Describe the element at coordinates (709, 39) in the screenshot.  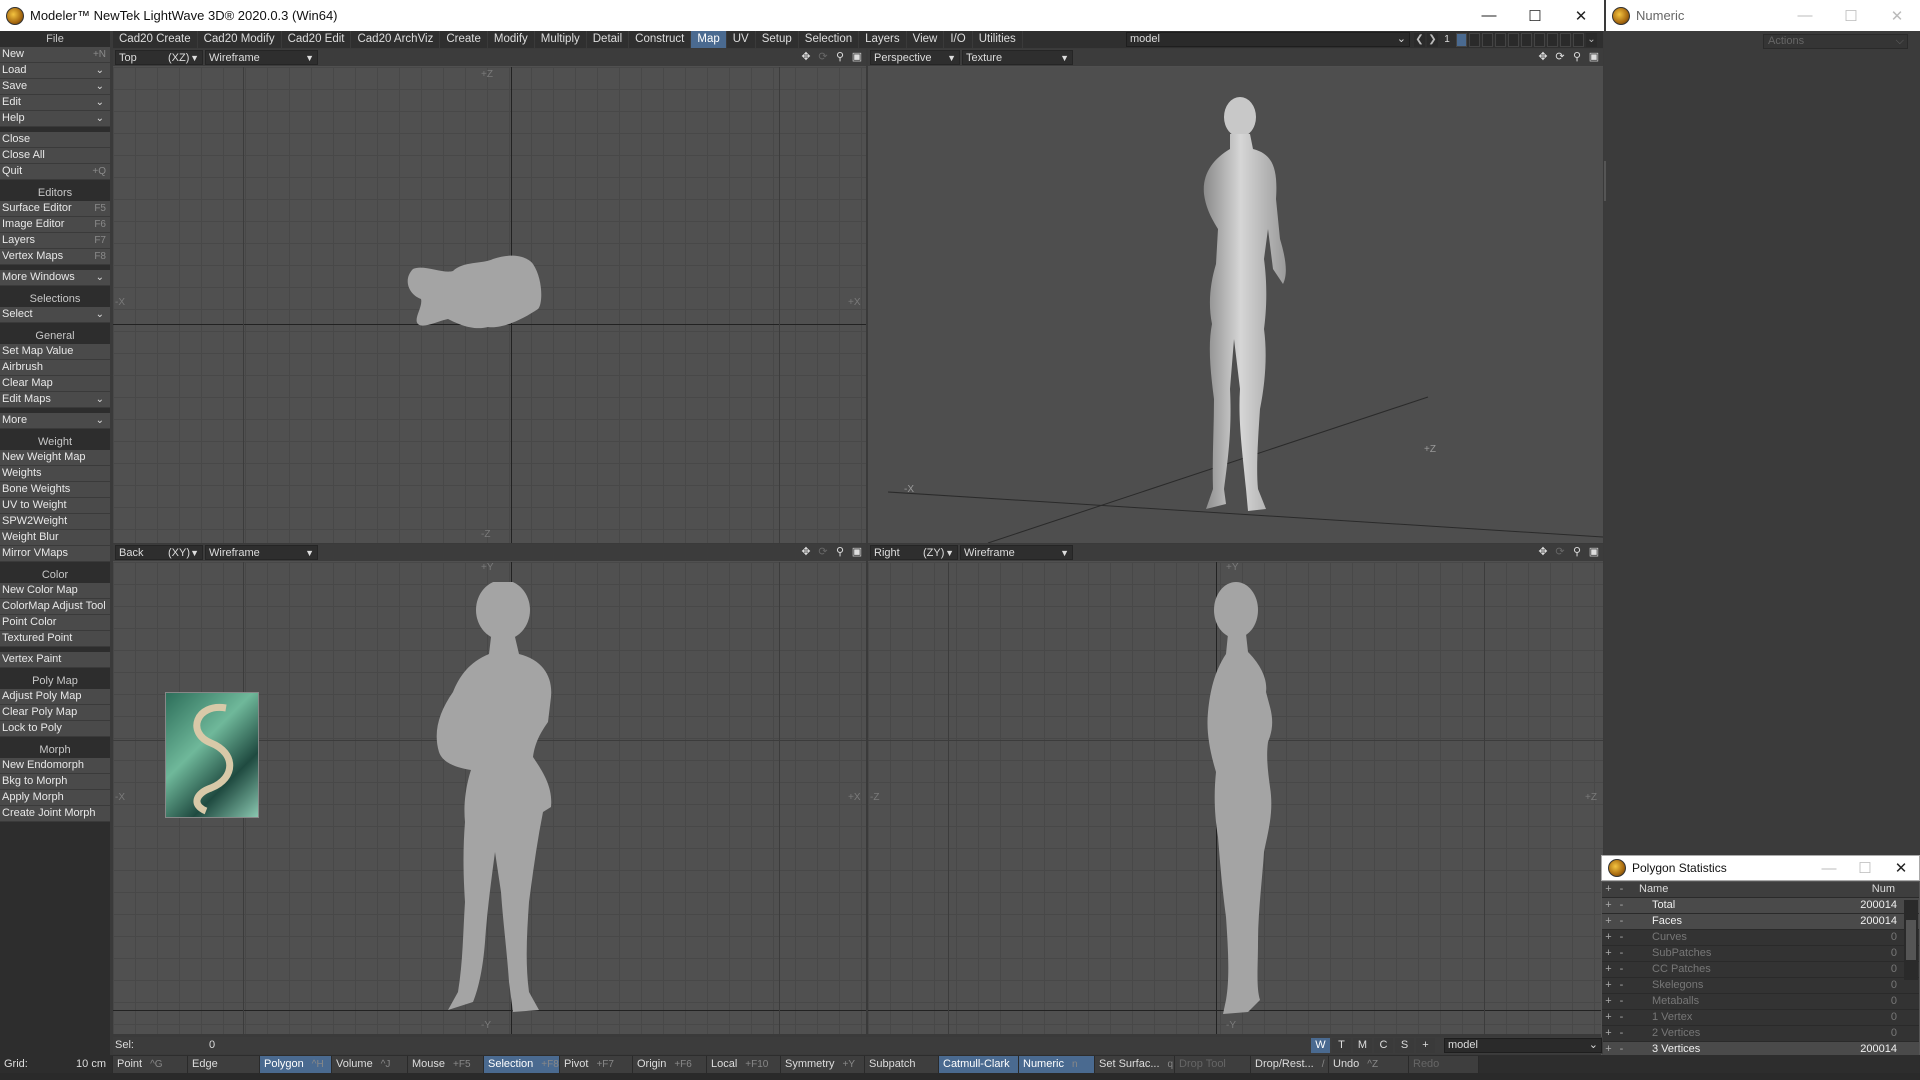
I see `tab-map: Map` at that location.